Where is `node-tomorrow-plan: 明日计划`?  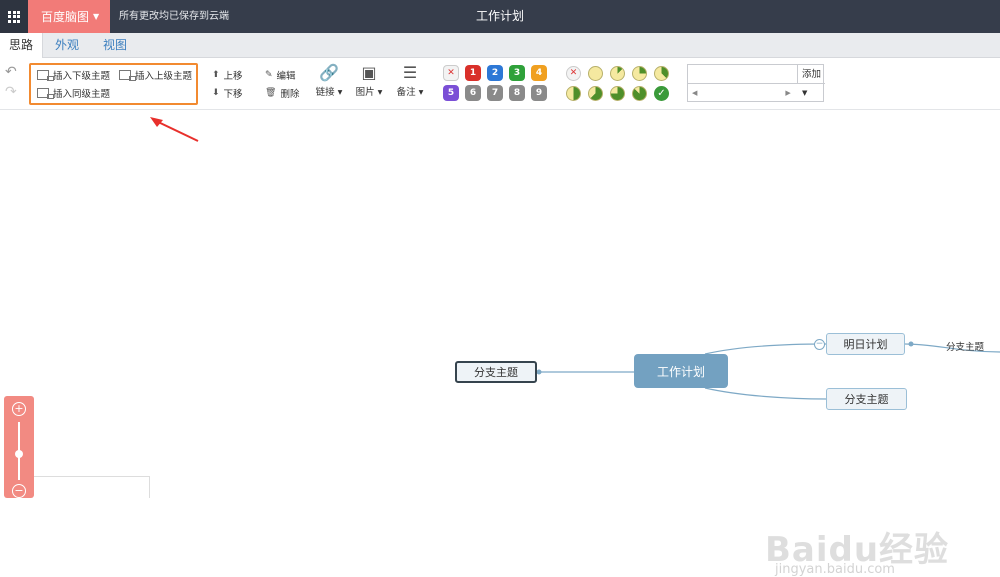
node-tomorrow-plan: 明日计划 is located at coordinates (865, 344).